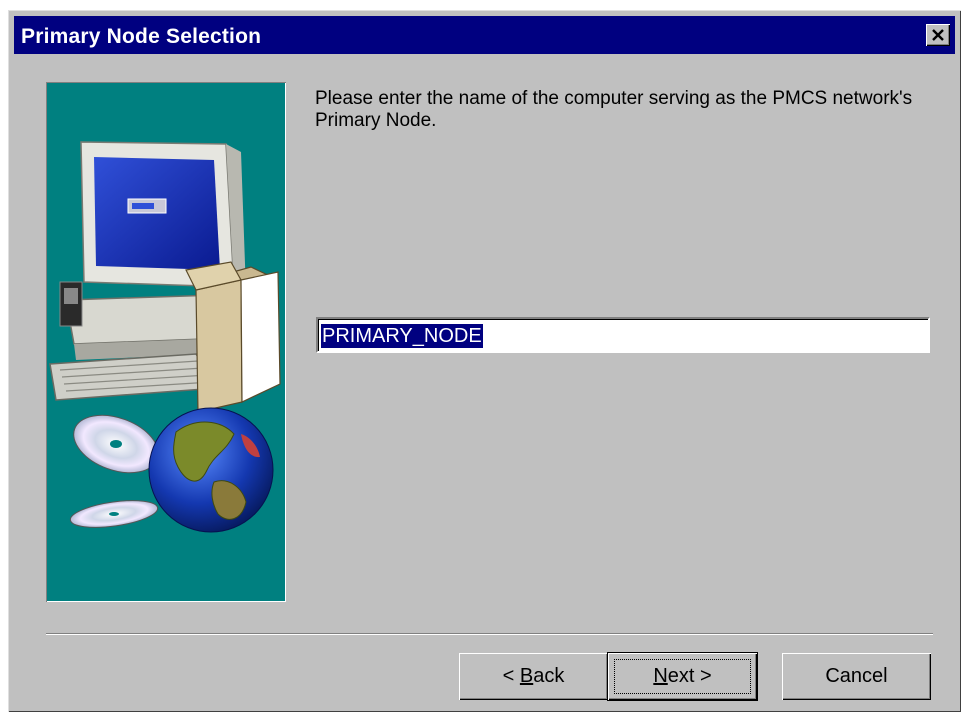  What do you see at coordinates (402, 336) in the screenshot?
I see `primary-node-name-value: PRIMARY_NODE` at bounding box center [402, 336].